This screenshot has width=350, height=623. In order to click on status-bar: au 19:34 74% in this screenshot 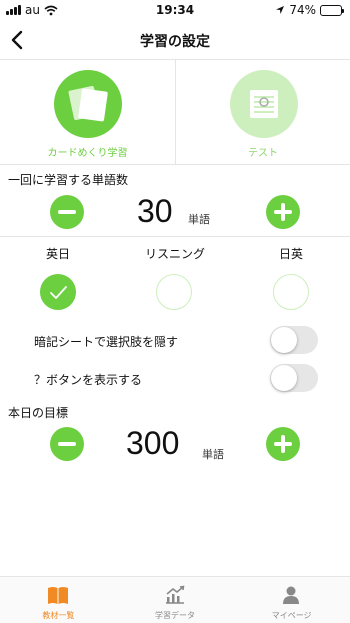, I will do `click(175, 10)`.